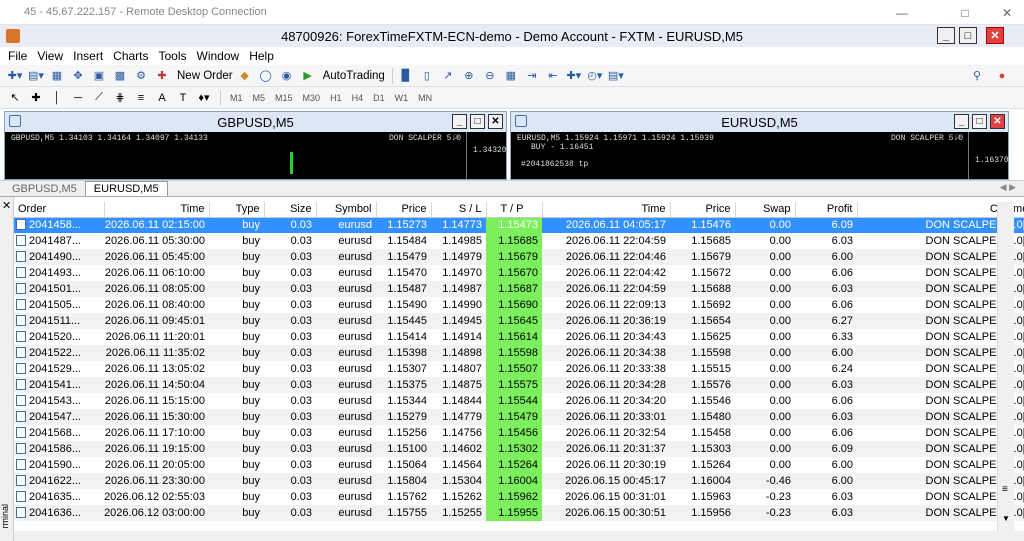  I want to click on column-header: Profit, so click(826, 210).